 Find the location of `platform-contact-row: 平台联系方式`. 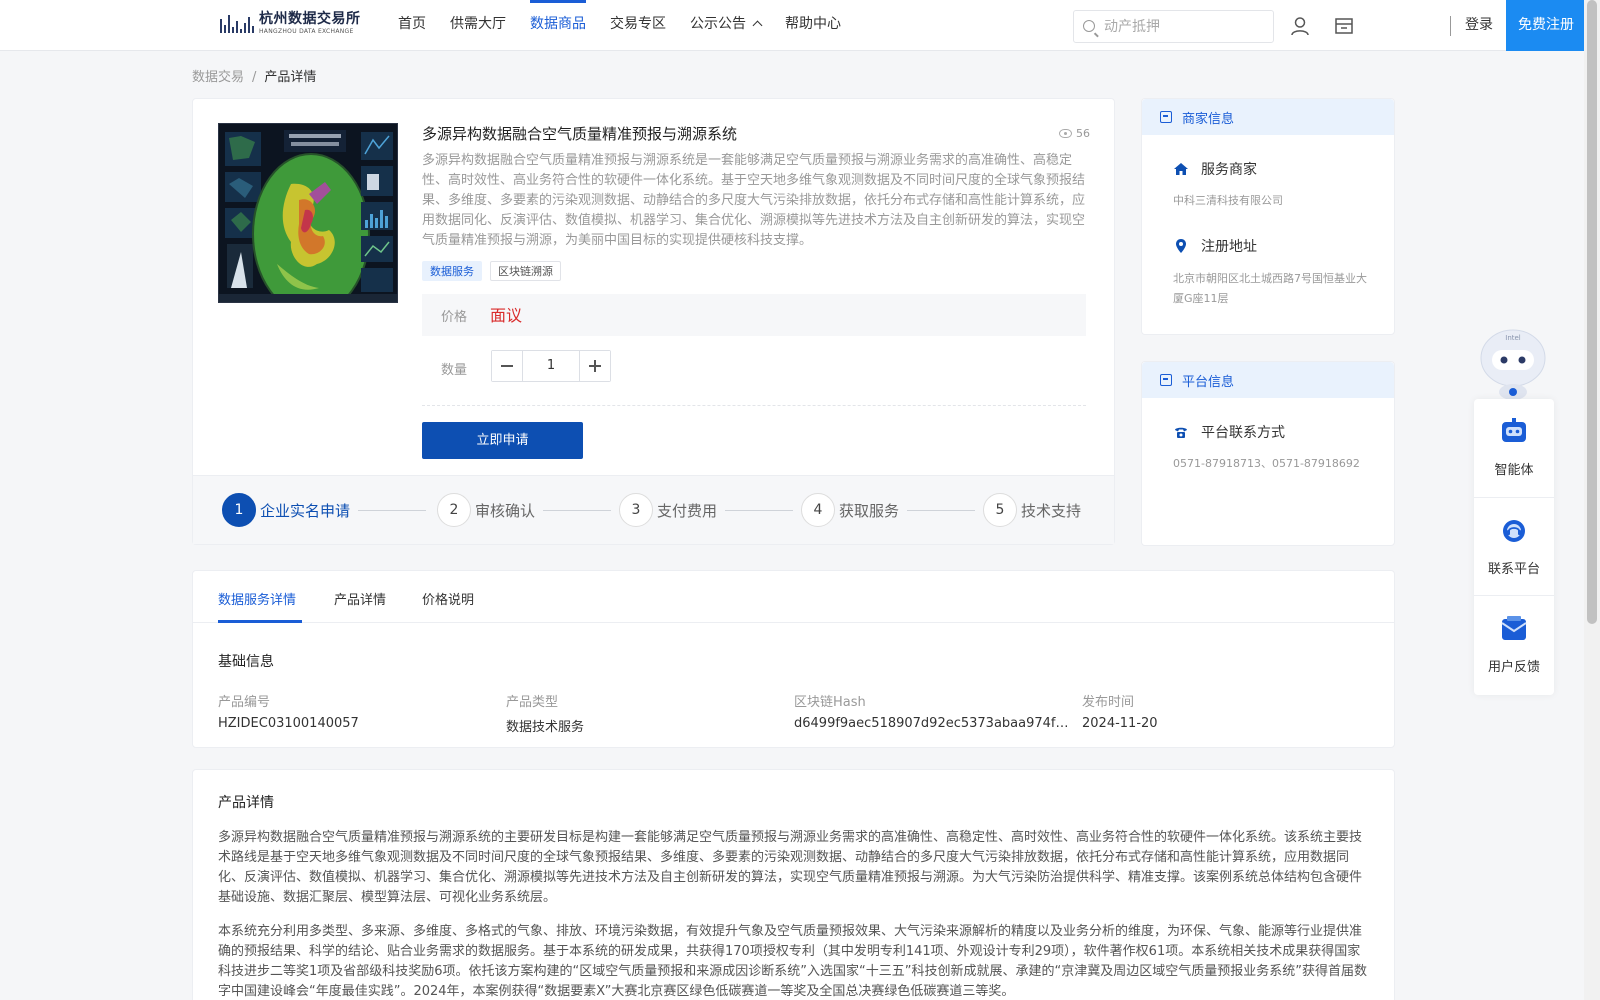

platform-contact-row: 平台联系方式 is located at coordinates (1229, 432).